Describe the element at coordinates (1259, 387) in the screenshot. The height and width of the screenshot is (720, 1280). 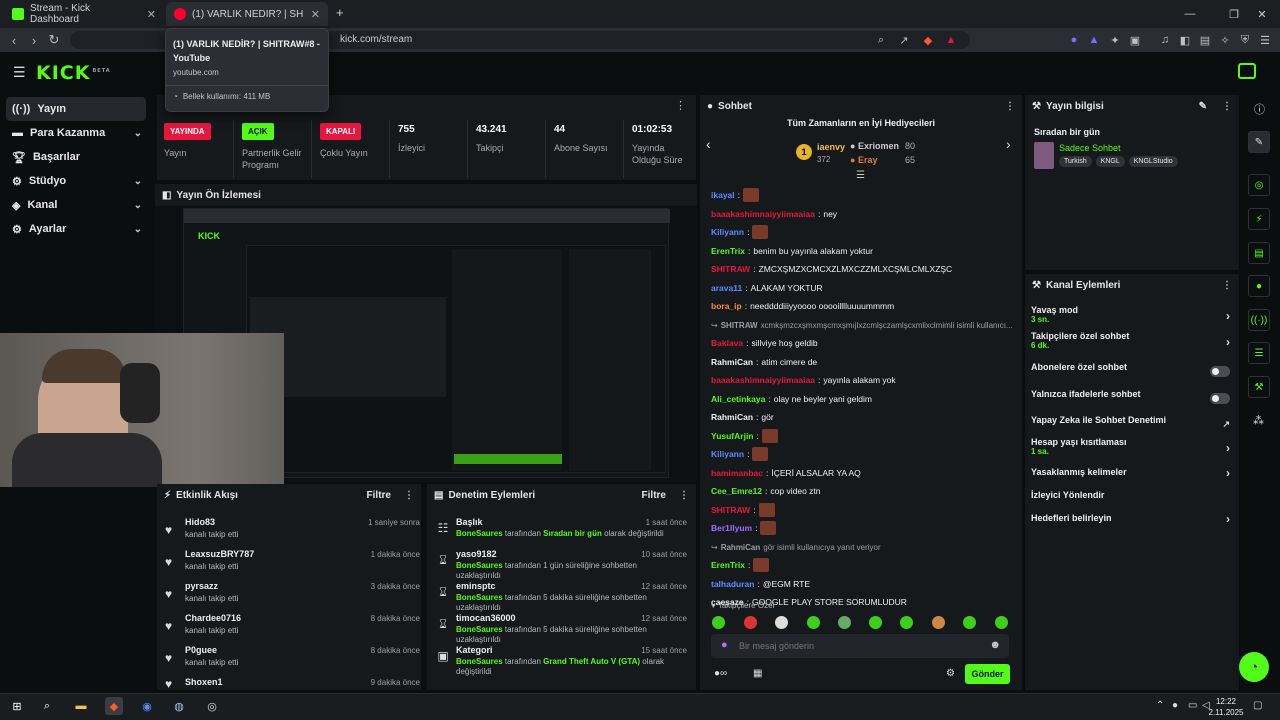
I see `wrench-icon: ⚒︎` at that location.